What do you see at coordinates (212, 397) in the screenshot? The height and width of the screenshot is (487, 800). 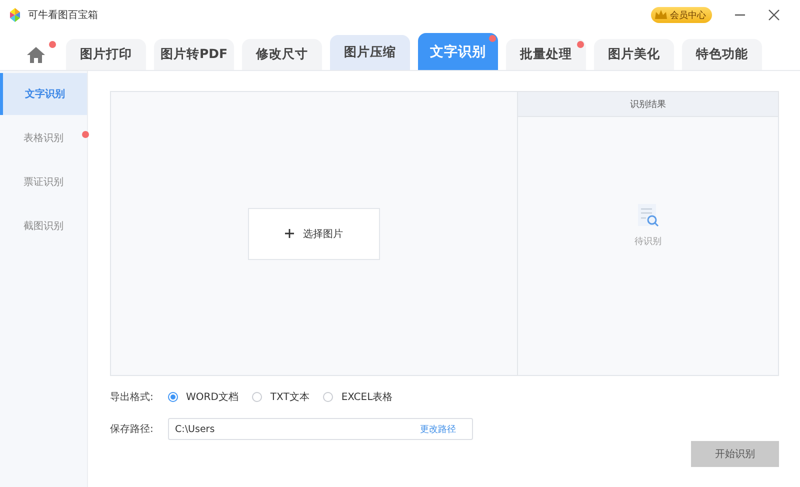 I see `option-label: WORD文档` at bounding box center [212, 397].